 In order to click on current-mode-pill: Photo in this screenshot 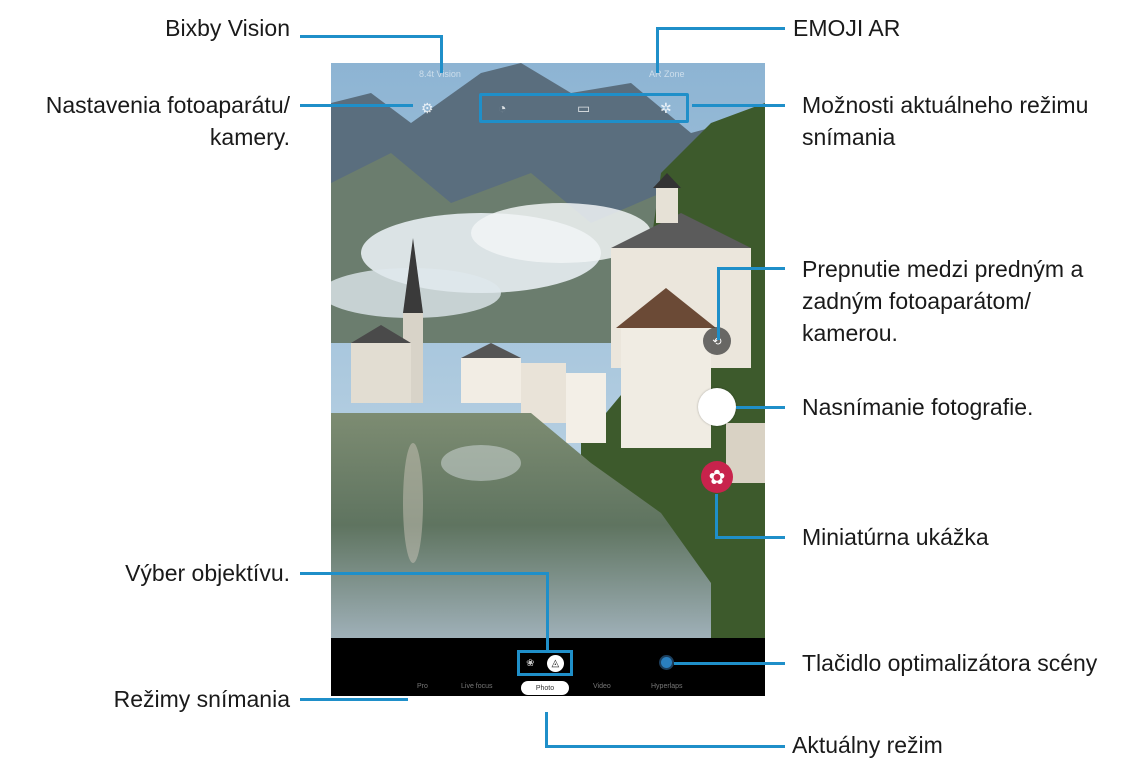, I will do `click(545, 688)`.